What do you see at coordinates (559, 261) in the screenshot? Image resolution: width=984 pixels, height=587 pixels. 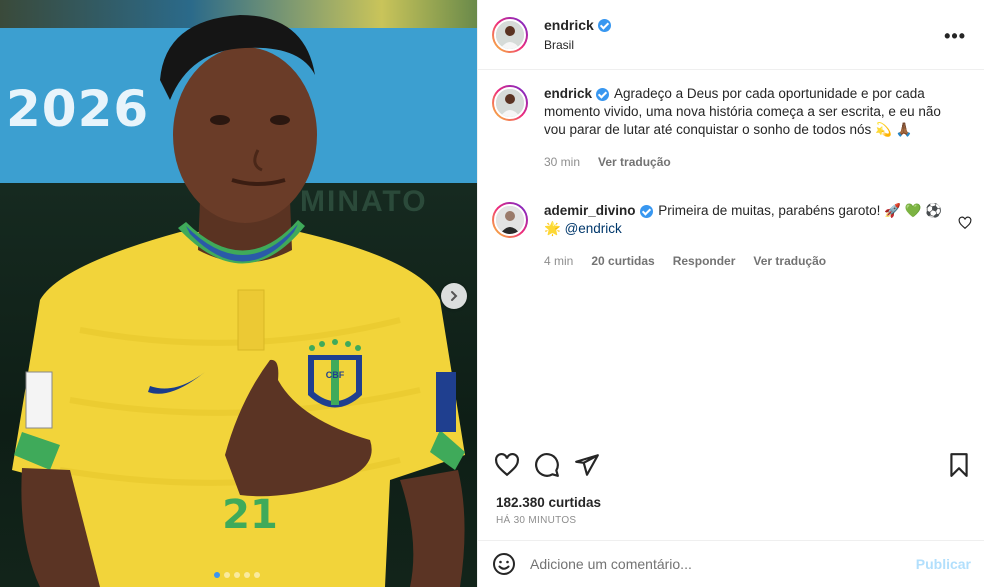 I see `comment-time: 4 min` at bounding box center [559, 261].